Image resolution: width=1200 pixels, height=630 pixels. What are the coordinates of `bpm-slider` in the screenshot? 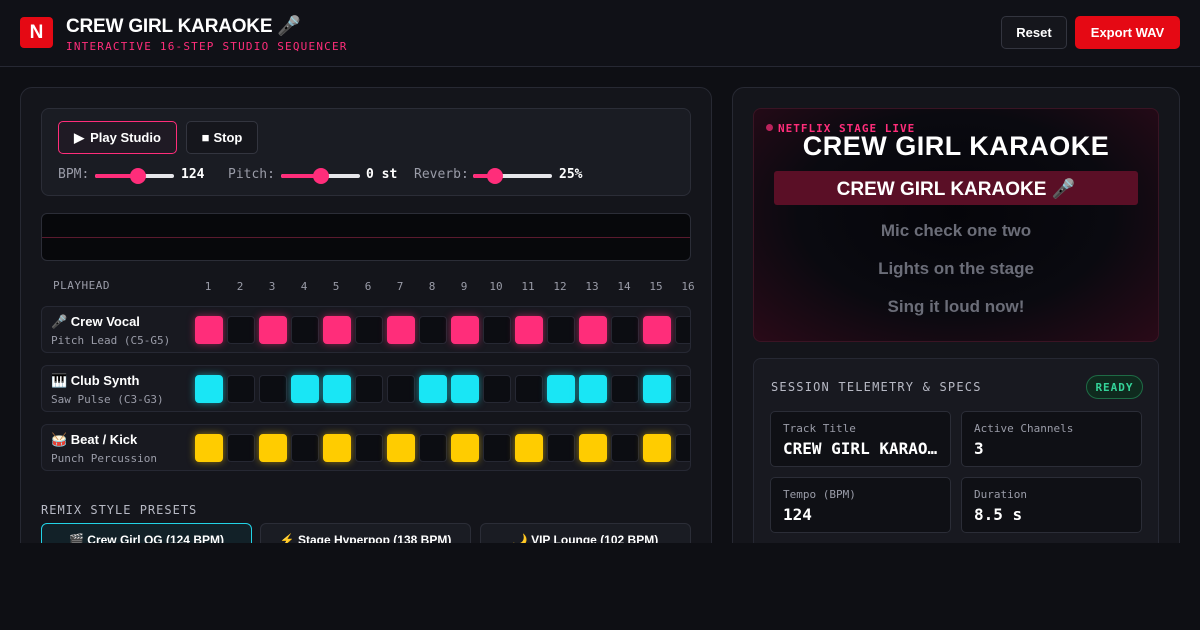 It's located at (134, 176).